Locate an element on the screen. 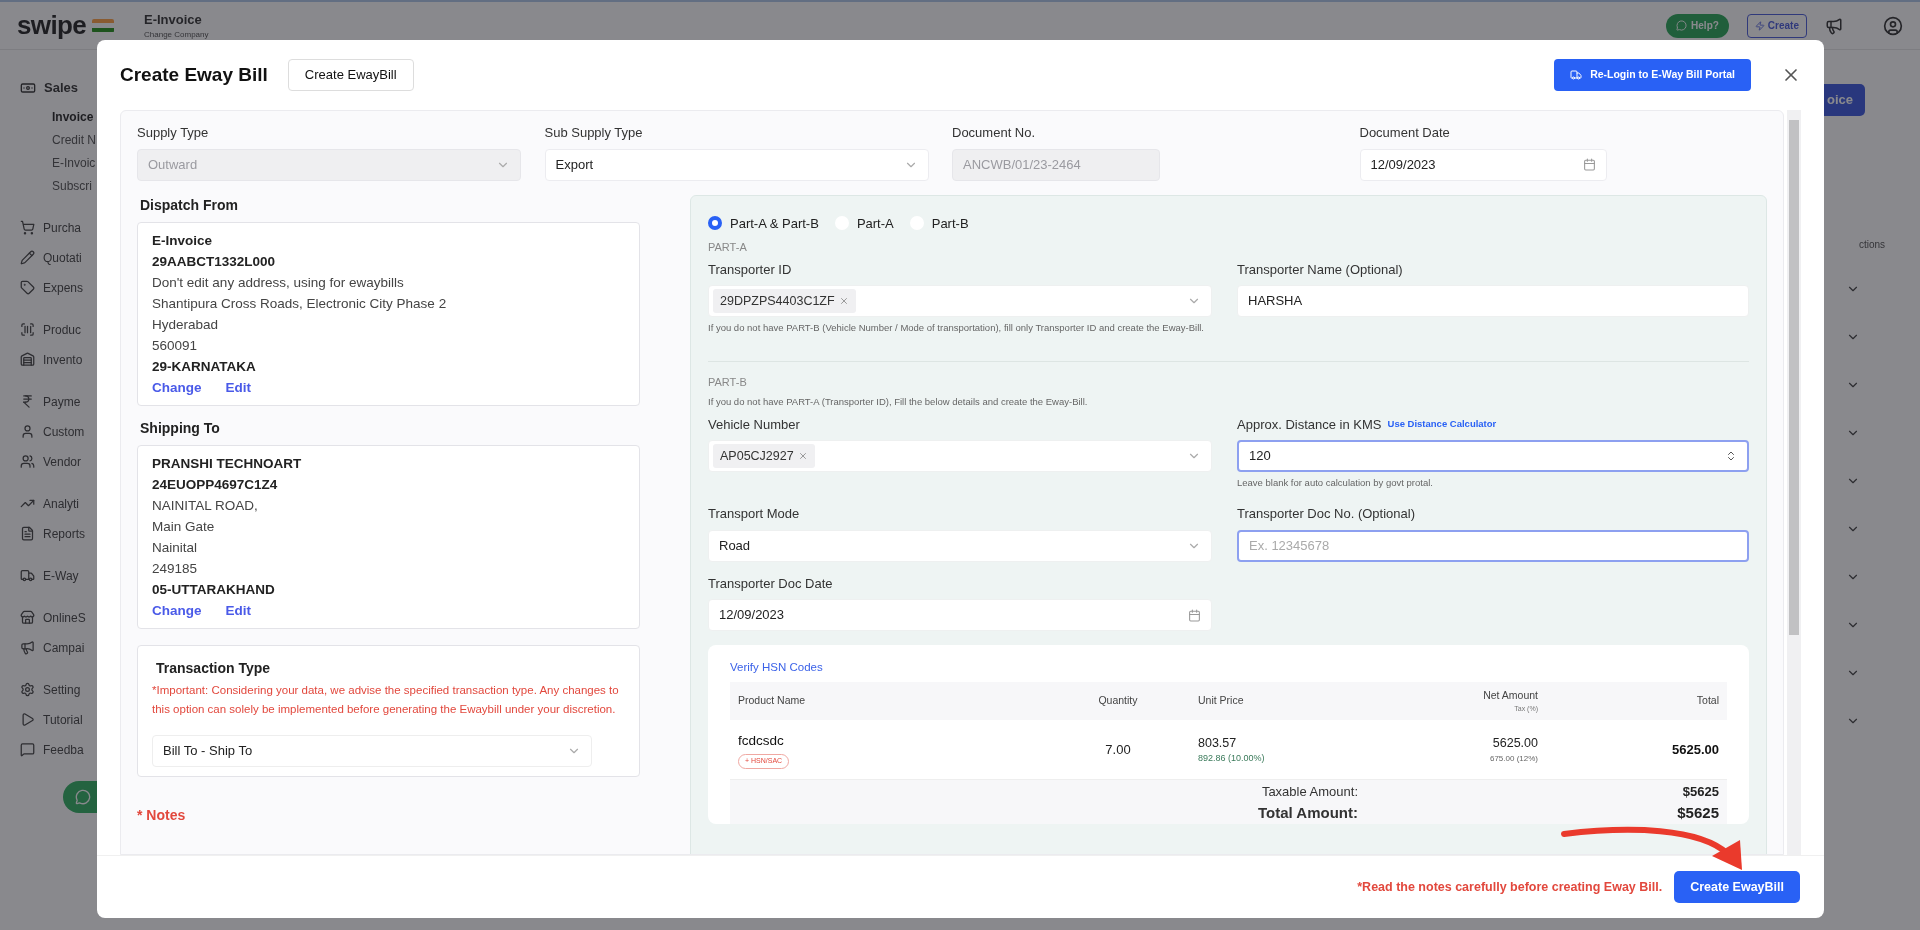 Image resolution: width=1920 pixels, height=930 pixels. cart-icon is located at coordinates (27, 227).